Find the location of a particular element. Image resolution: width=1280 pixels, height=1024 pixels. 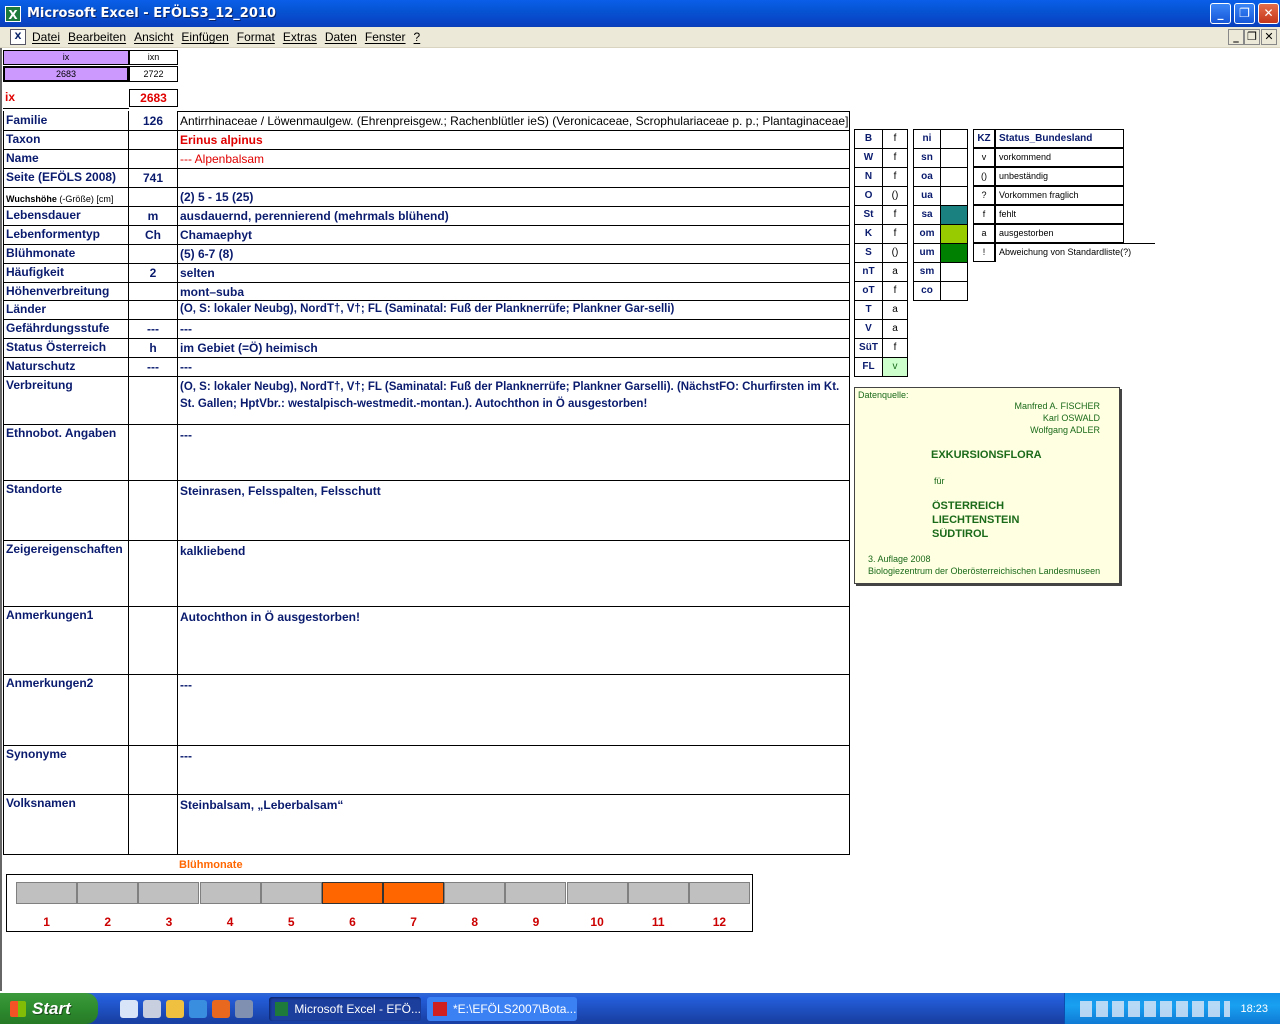

code-zeiger is located at coordinates (153, 550).